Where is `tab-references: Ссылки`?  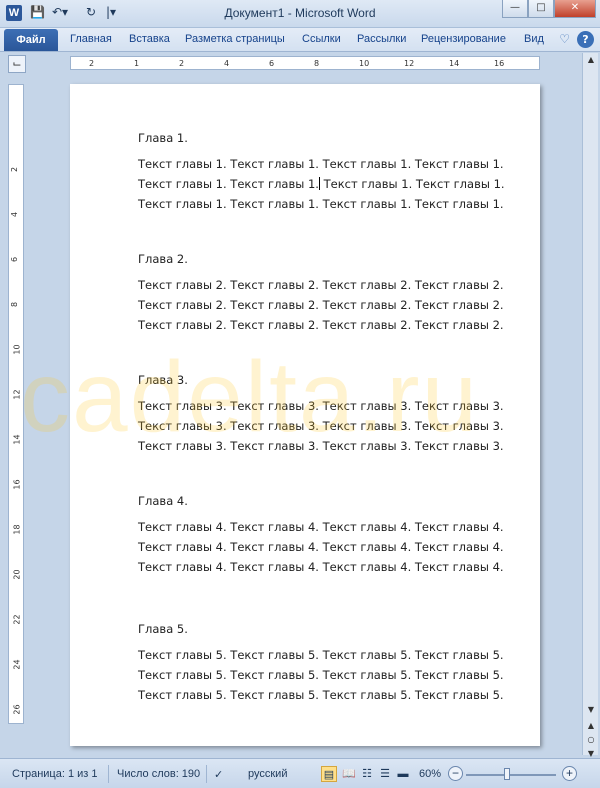 tab-references: Ссылки is located at coordinates (321, 39).